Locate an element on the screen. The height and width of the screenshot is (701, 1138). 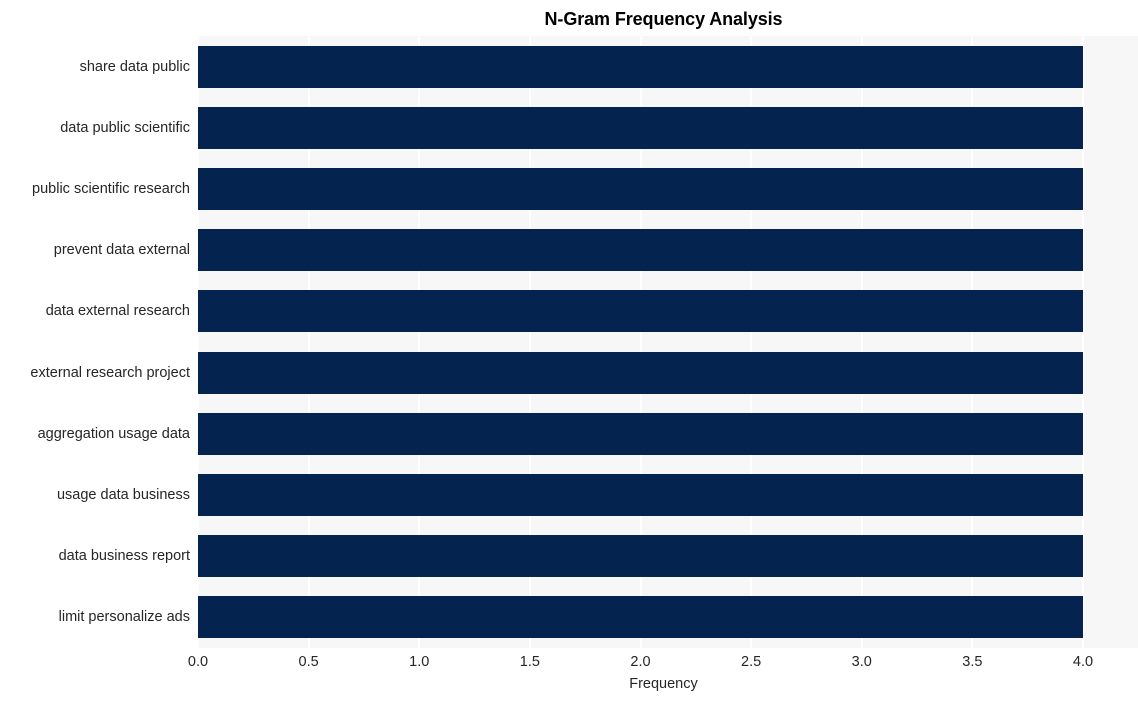
y-tick-label: public scientific research is located at coordinates (111, 189).